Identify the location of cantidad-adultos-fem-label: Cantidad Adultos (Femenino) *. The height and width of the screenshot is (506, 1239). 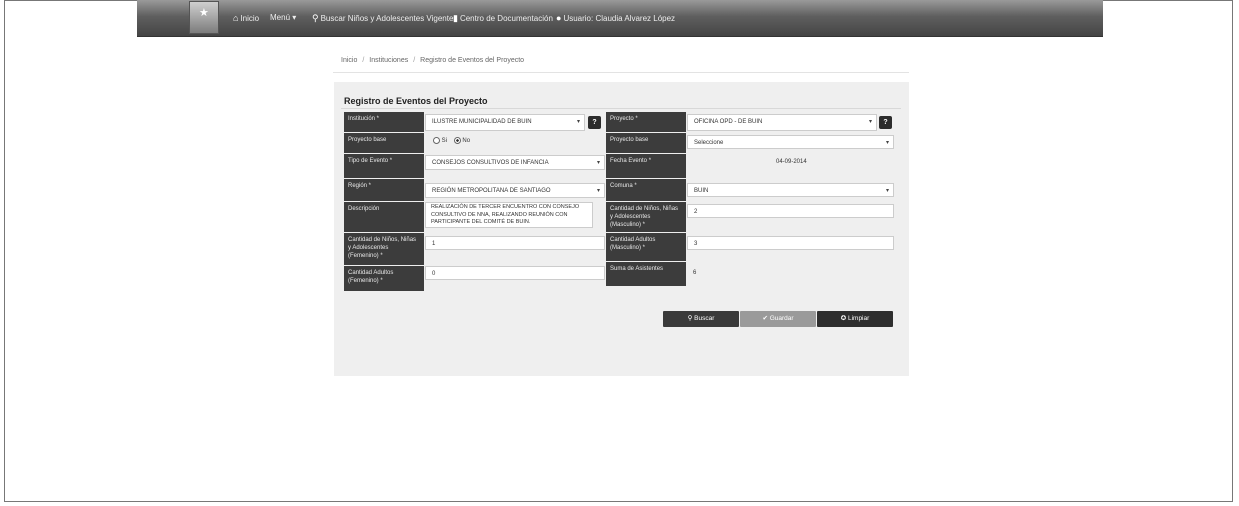
(384, 278).